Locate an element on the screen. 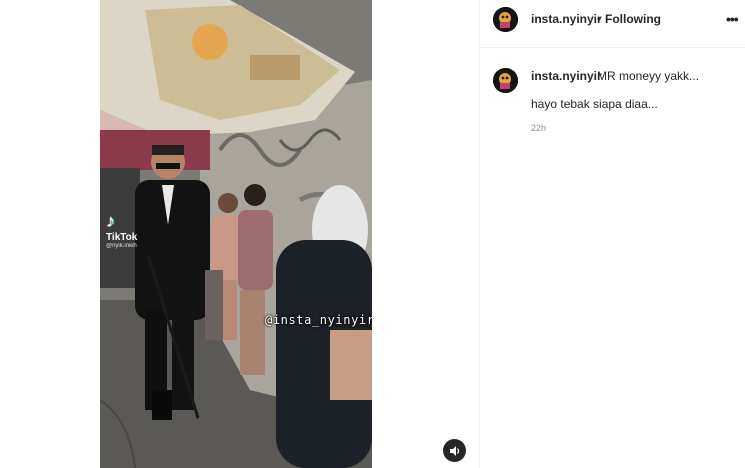 The height and width of the screenshot is (468, 745). following-button: Following is located at coordinates (633, 19).